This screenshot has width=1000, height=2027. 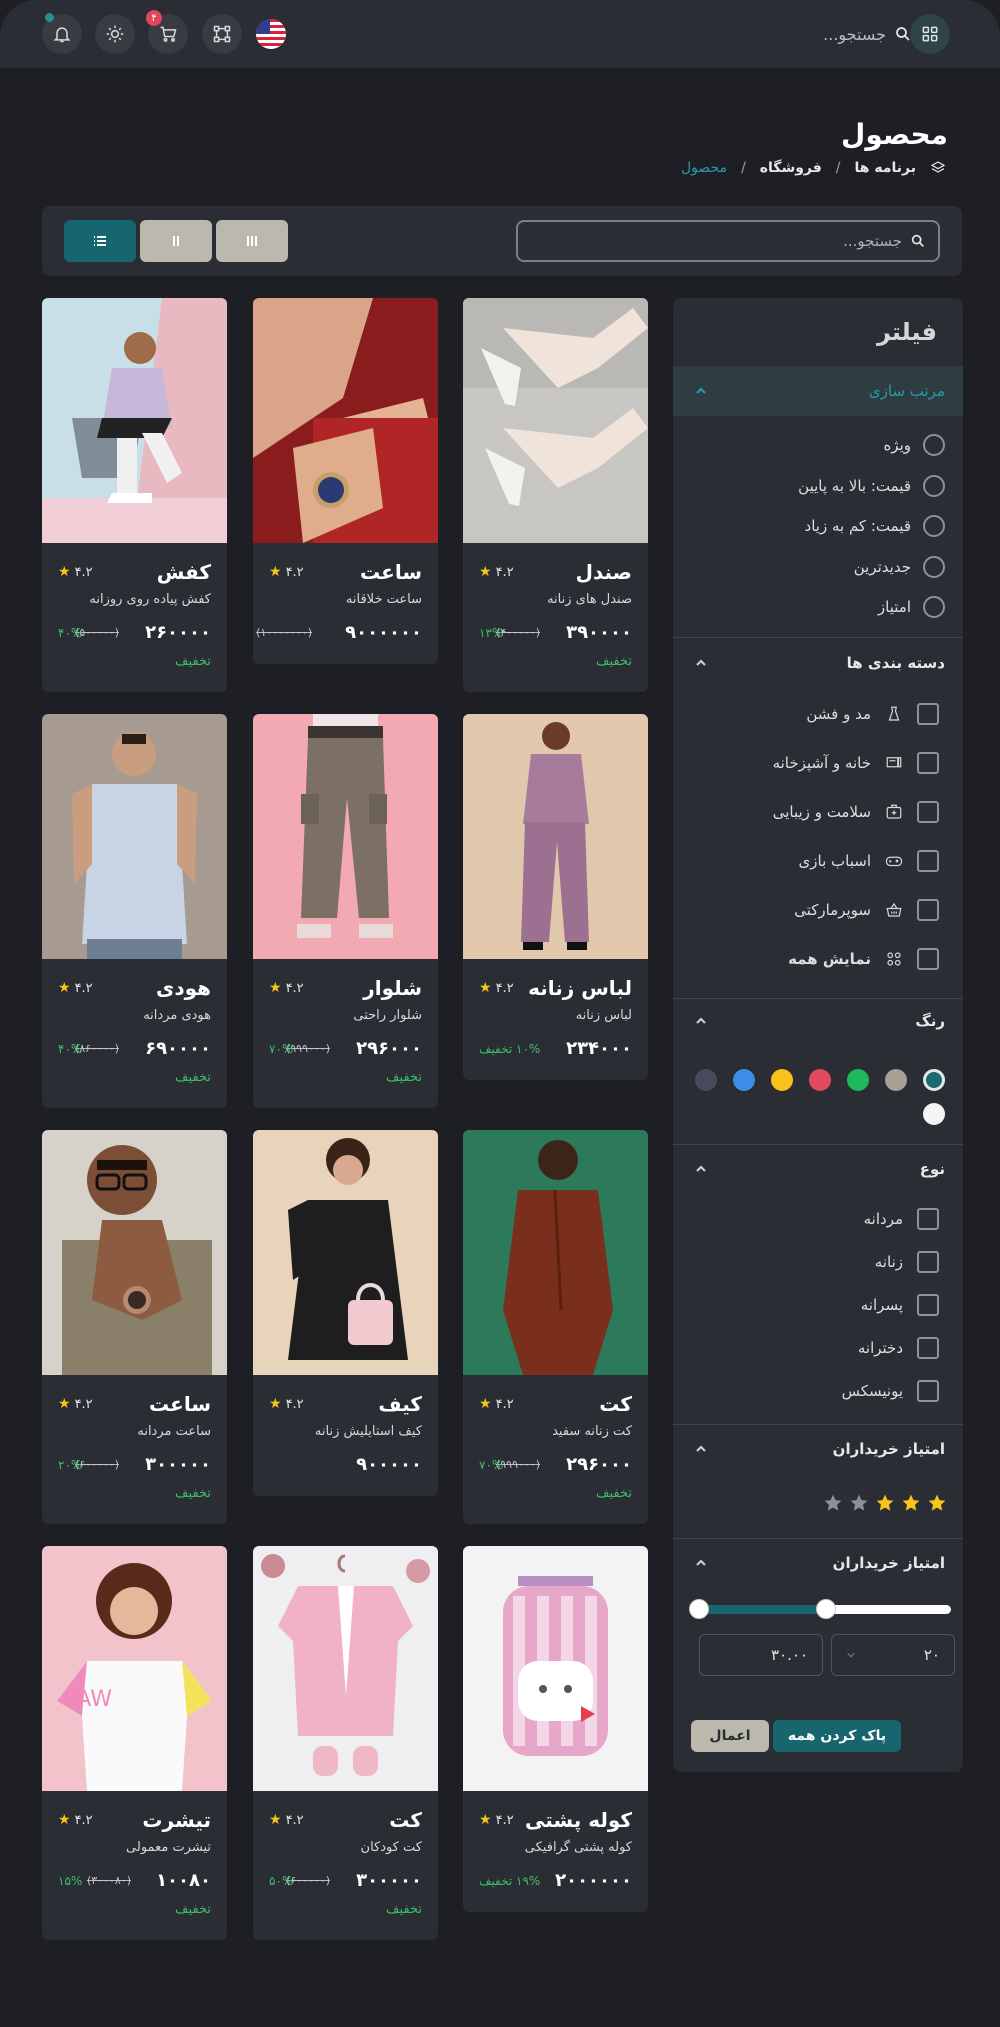 What do you see at coordinates (856, 763) in the screenshot?
I see `category-home-kitchen: خانه و آشپزخانه` at bounding box center [856, 763].